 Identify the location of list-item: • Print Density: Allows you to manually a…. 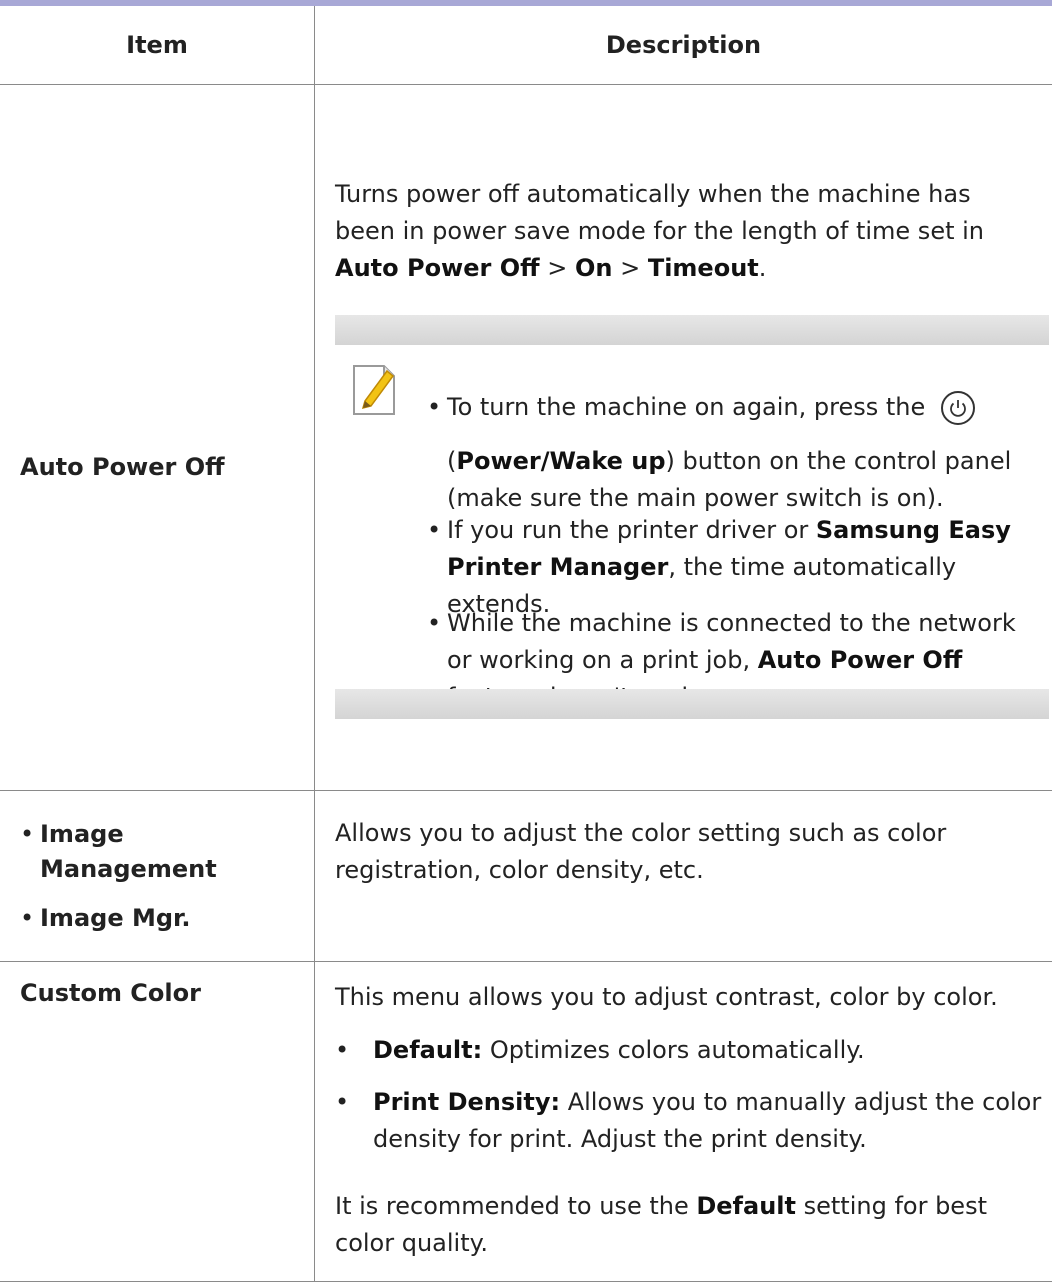
(688, 1120).